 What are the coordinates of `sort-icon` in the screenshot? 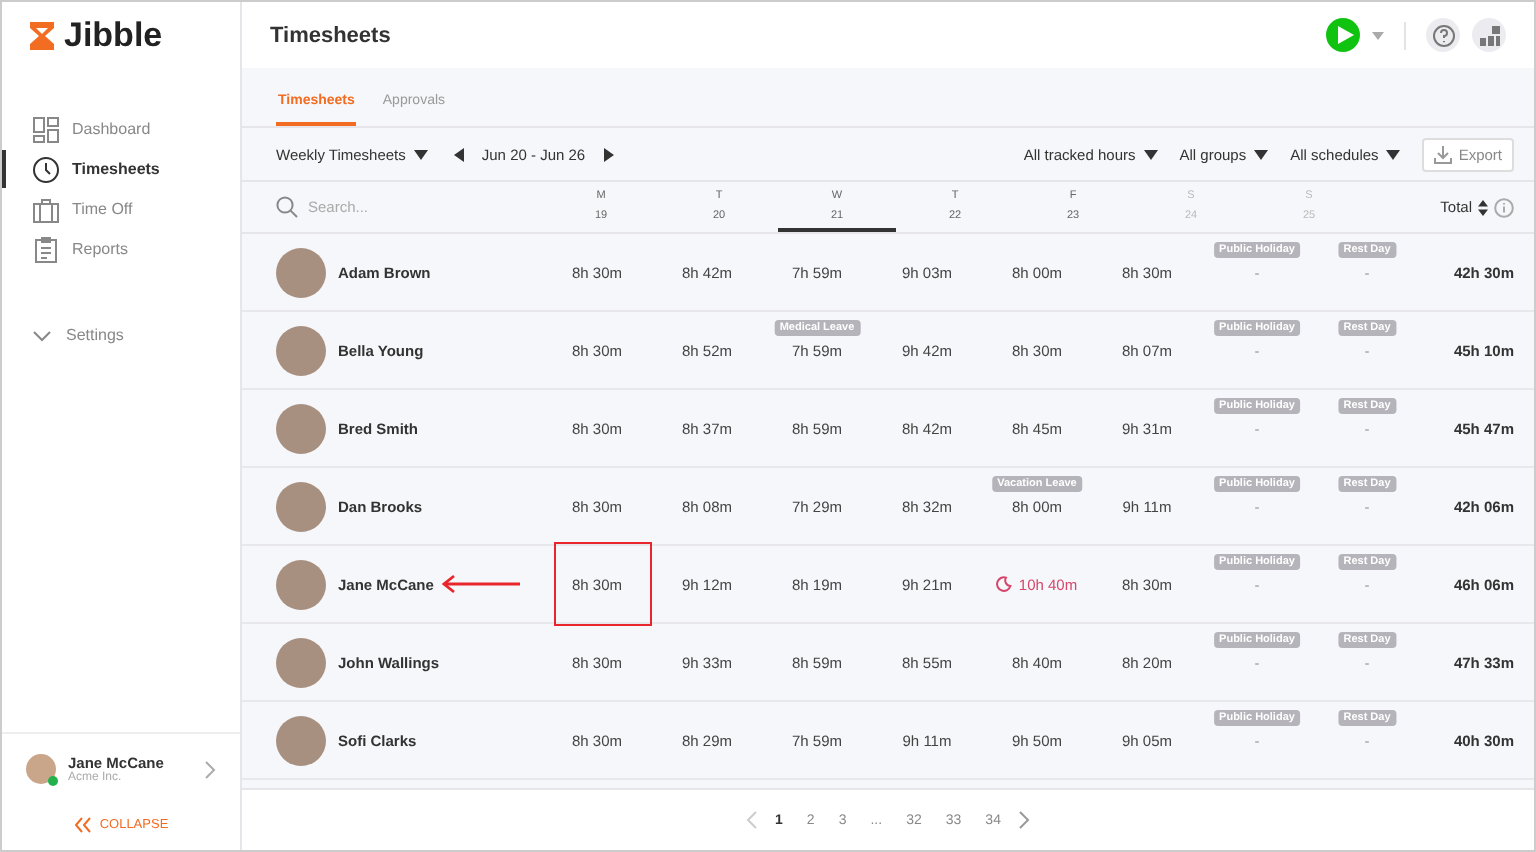 It's located at (1483, 207).